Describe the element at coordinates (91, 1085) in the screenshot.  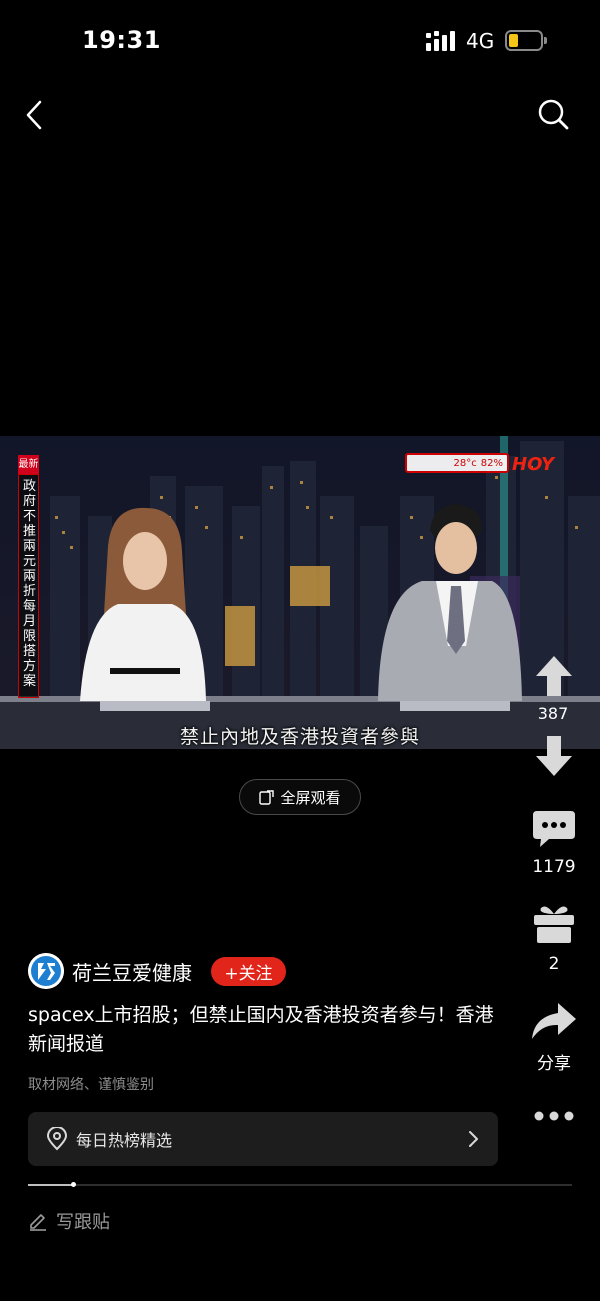
I see `post-disclaimer: 取材网络、谨慎鉴别` at that location.